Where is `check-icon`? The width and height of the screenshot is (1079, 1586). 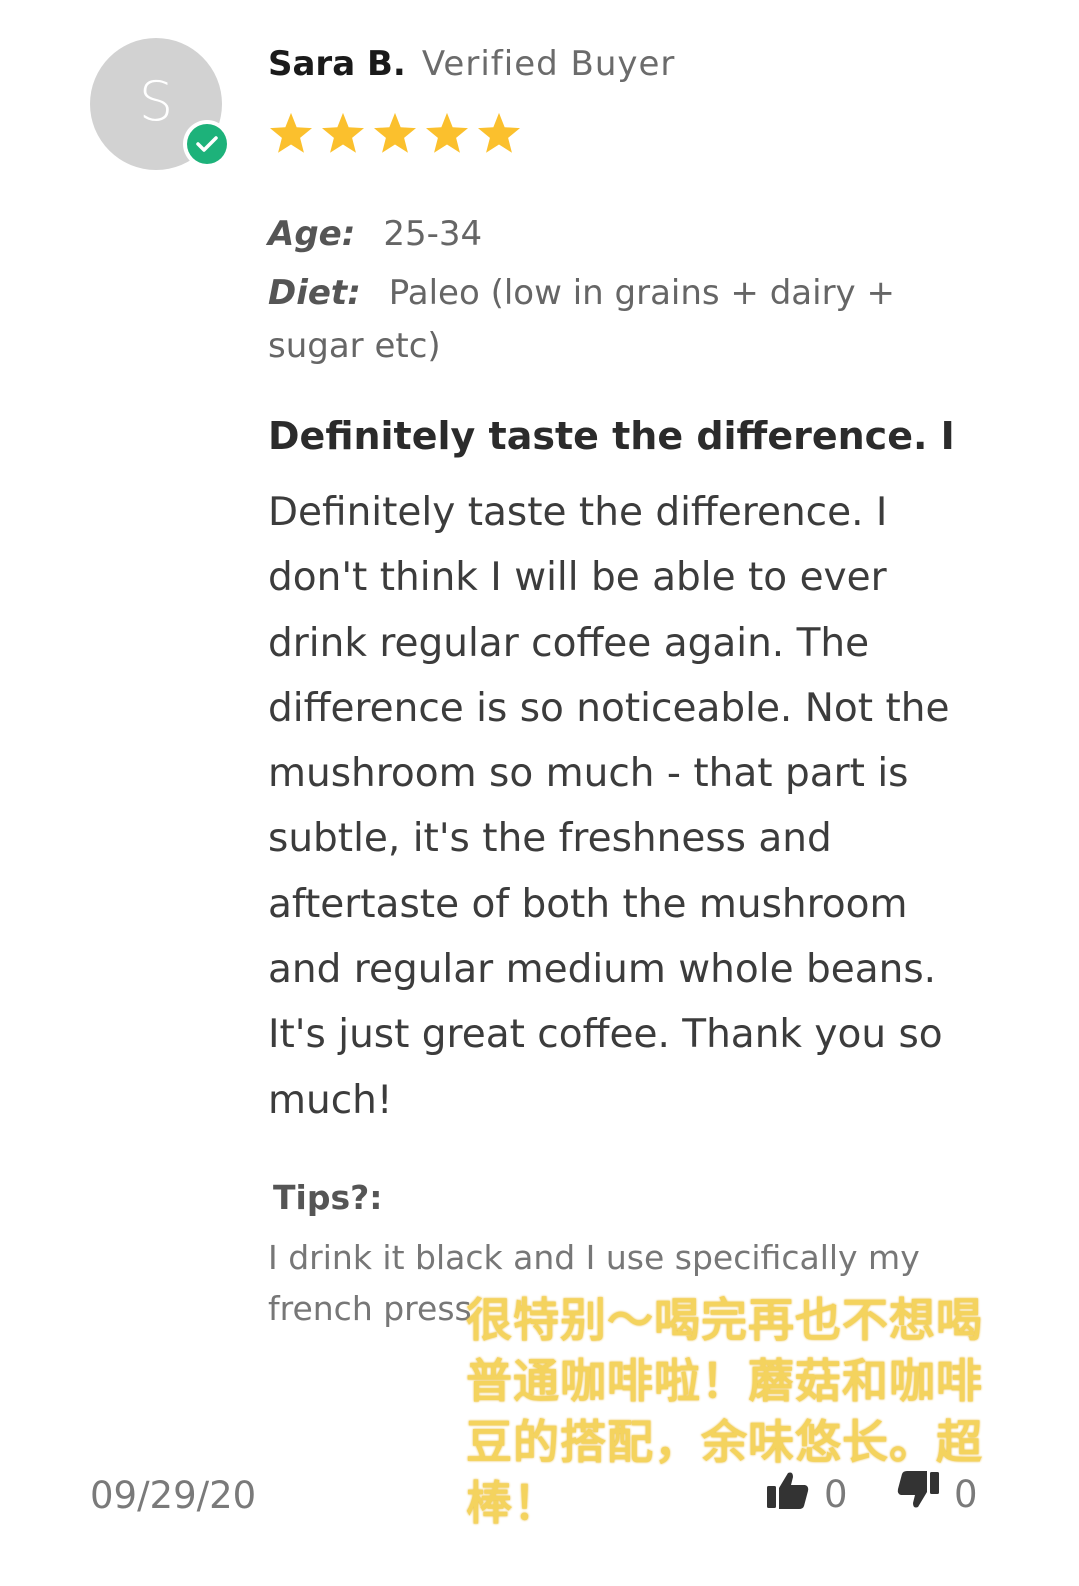
check-icon is located at coordinates (207, 144).